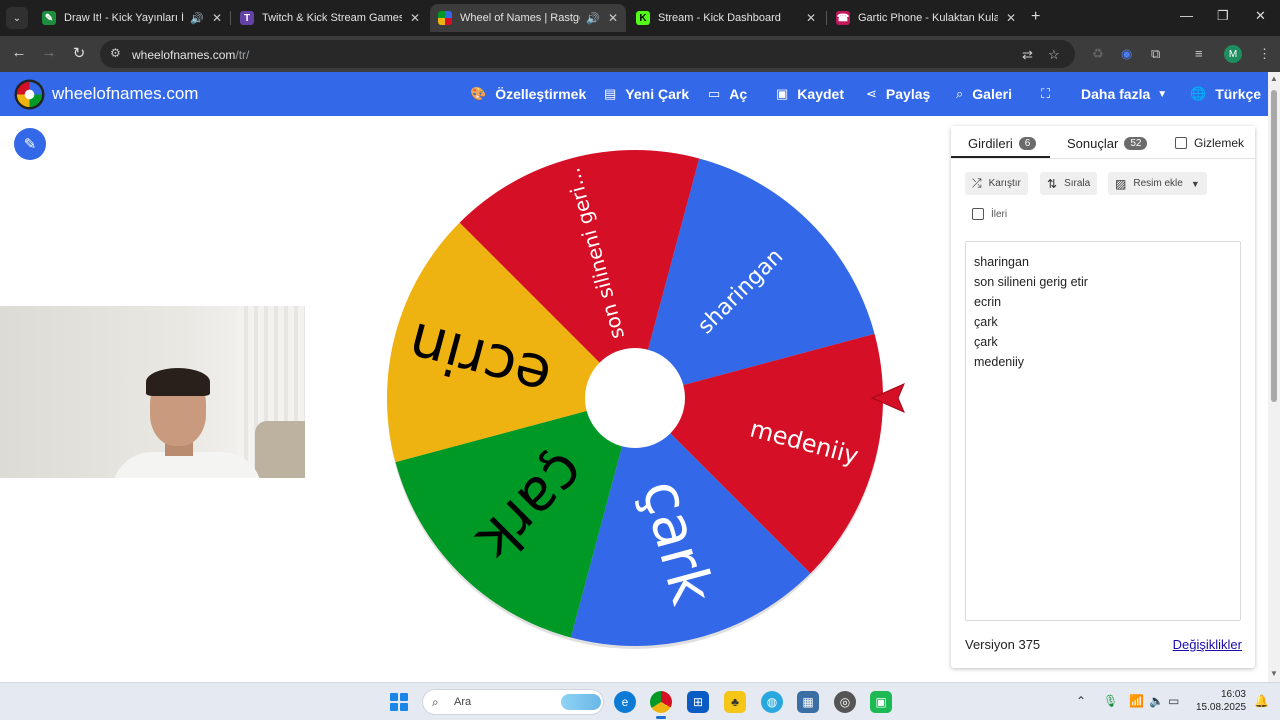 The height and width of the screenshot is (720, 1280). What do you see at coordinates (1260, 16) in the screenshot?
I see `window-close-icon: ✕` at bounding box center [1260, 16].